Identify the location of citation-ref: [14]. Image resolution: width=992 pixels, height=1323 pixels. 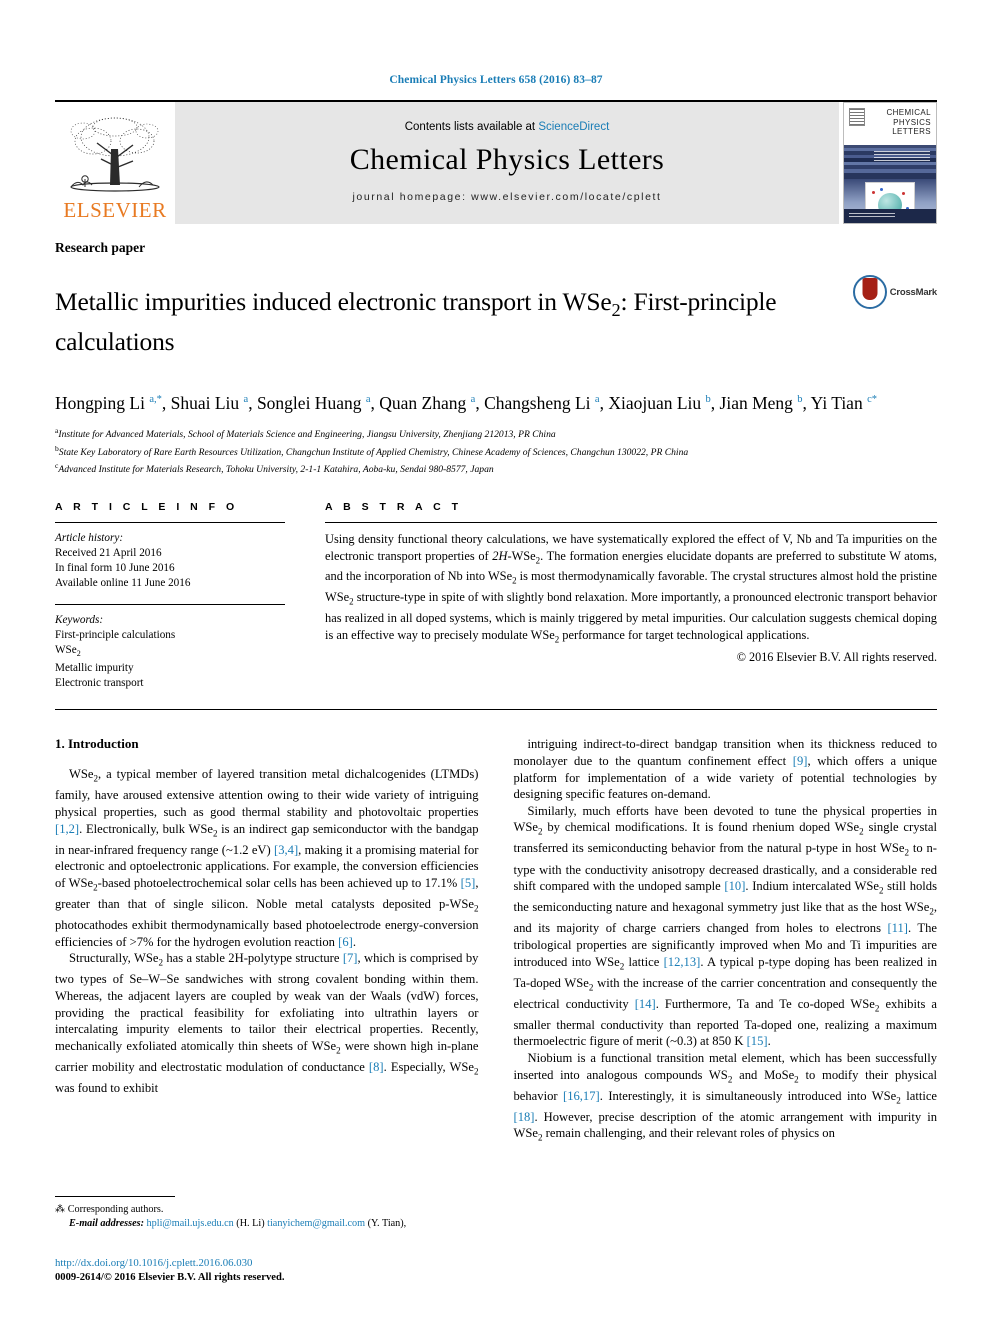
(645, 1004).